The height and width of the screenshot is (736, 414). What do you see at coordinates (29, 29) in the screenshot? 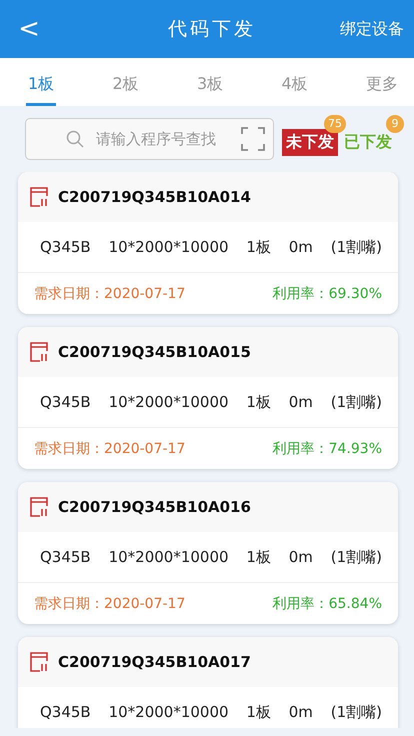
I see `back-button: <` at bounding box center [29, 29].